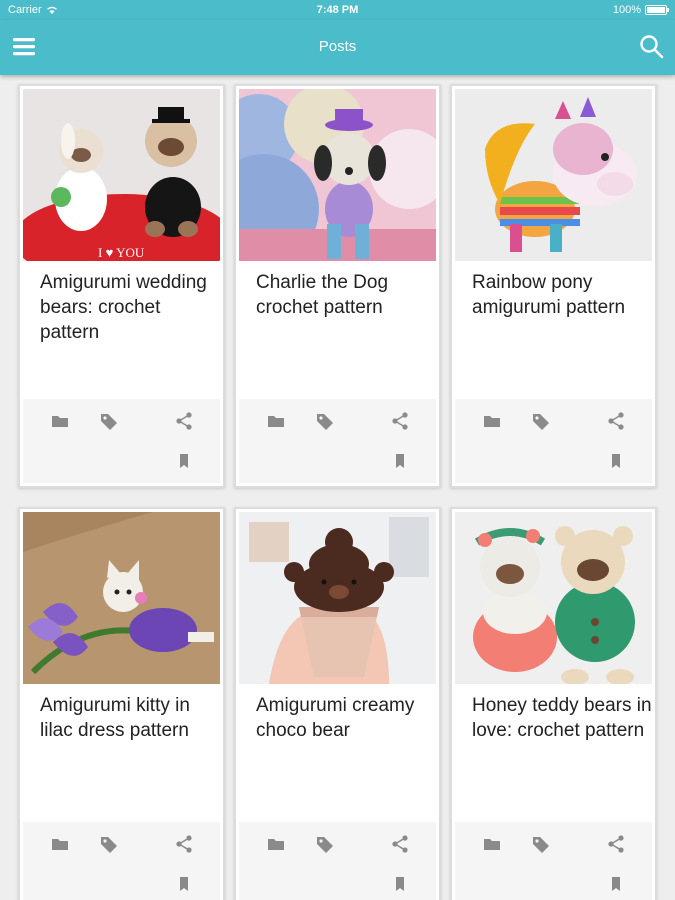 Image resolution: width=675 pixels, height=900 pixels. What do you see at coordinates (346, 295) in the screenshot?
I see `post-title: Charlie the Dog crochet pattern` at bounding box center [346, 295].